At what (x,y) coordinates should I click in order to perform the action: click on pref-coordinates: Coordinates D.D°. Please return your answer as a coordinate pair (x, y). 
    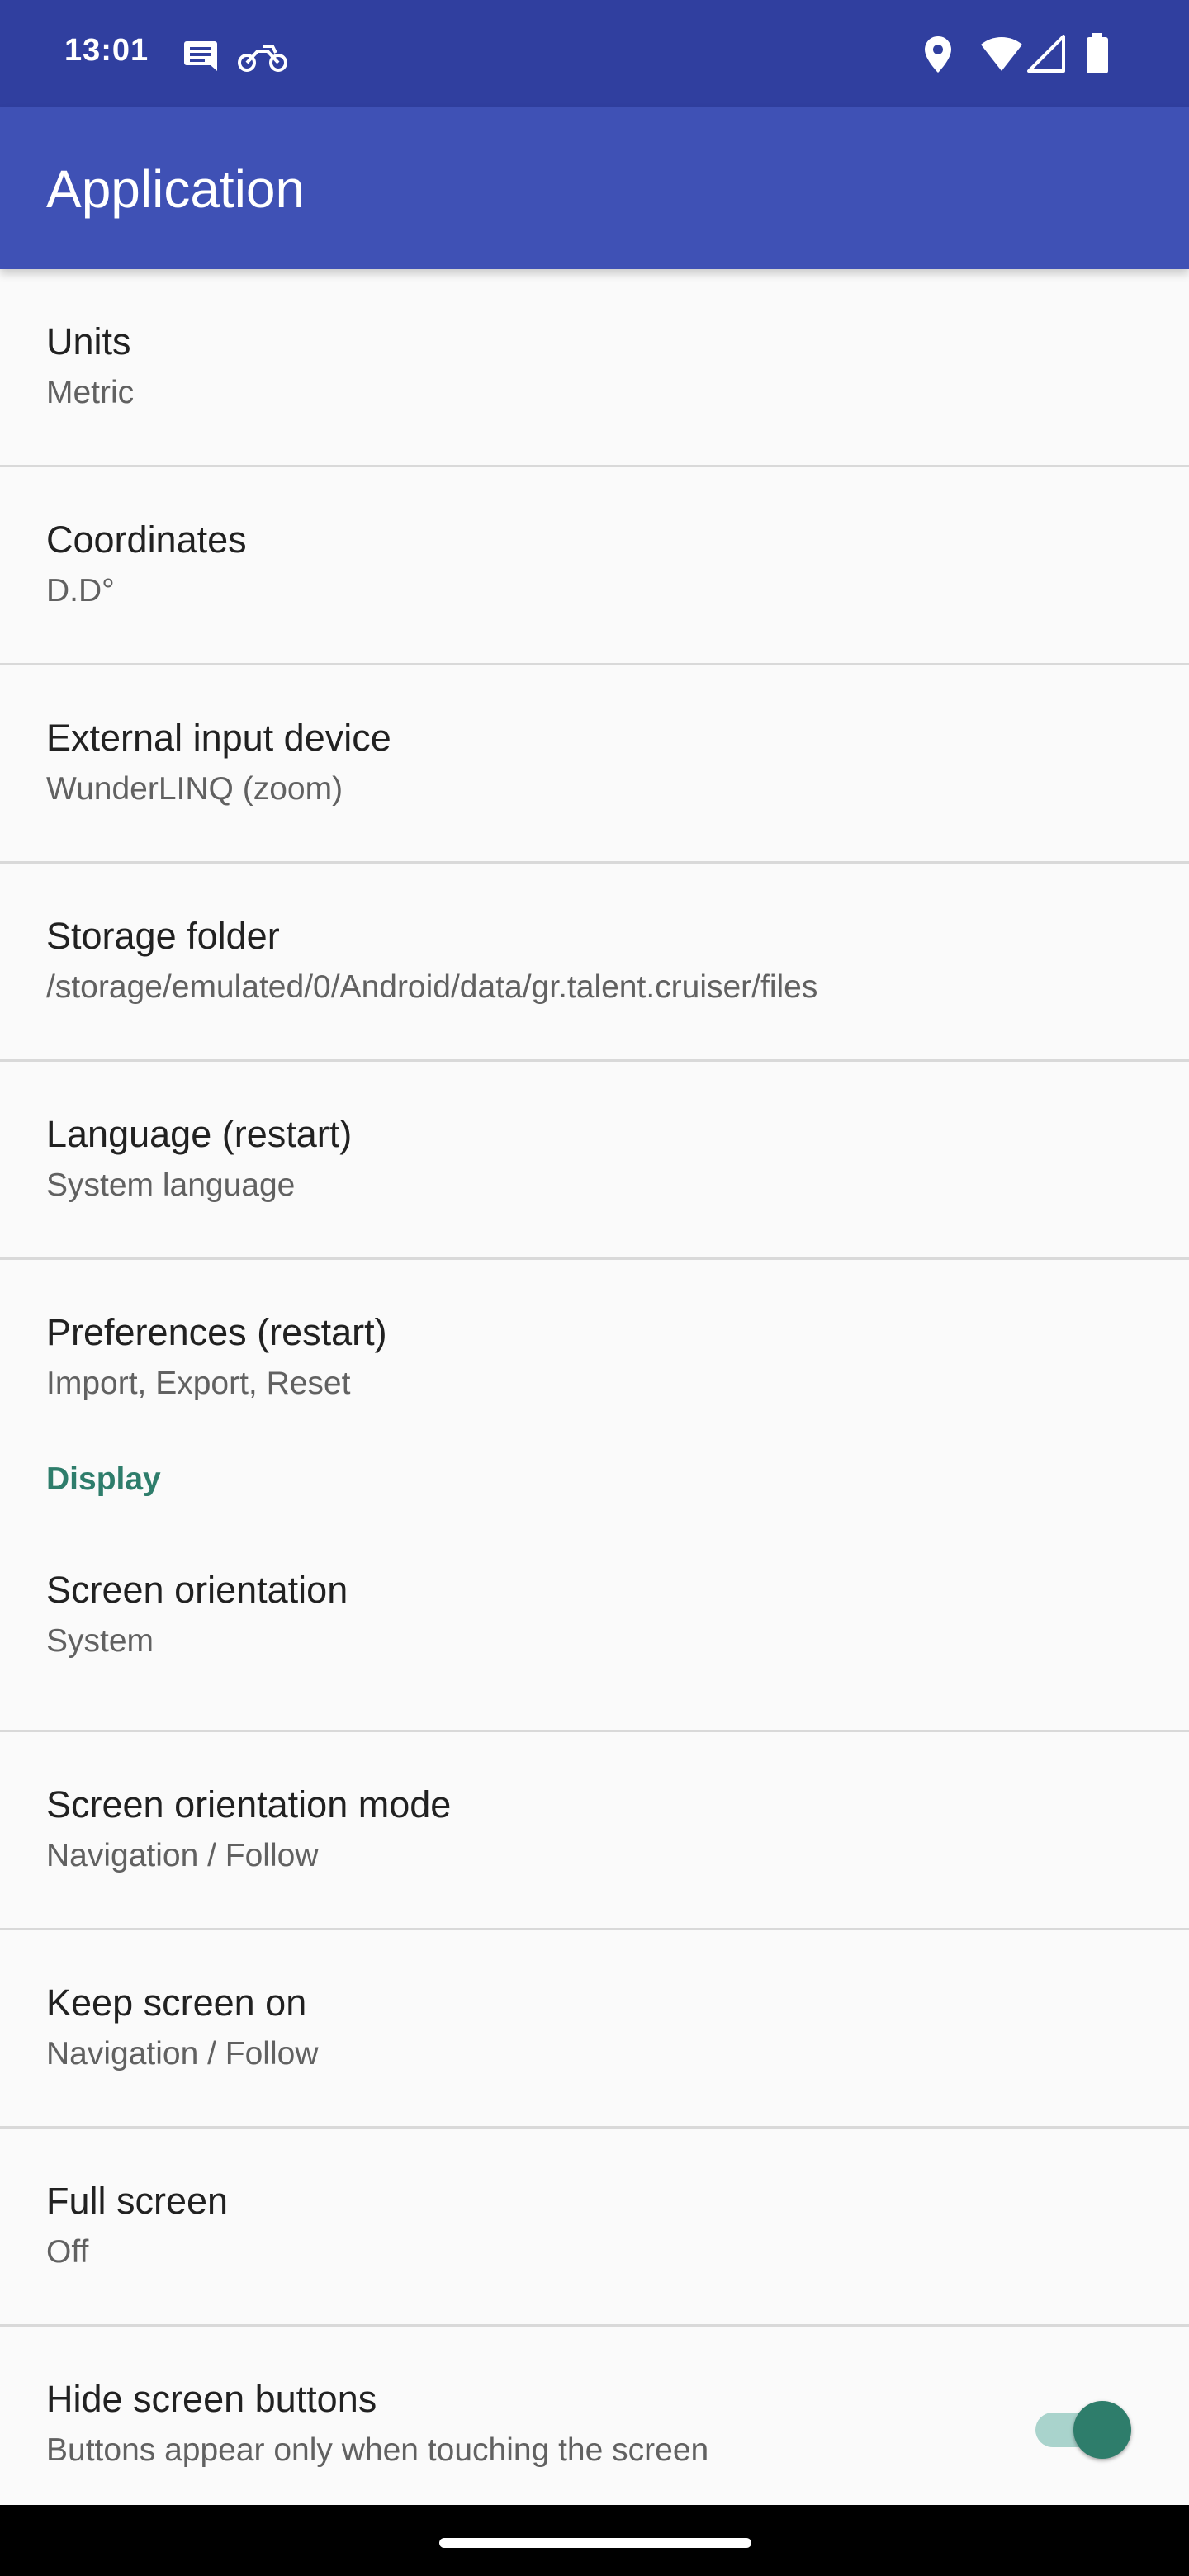
    Looking at the image, I should click on (594, 566).